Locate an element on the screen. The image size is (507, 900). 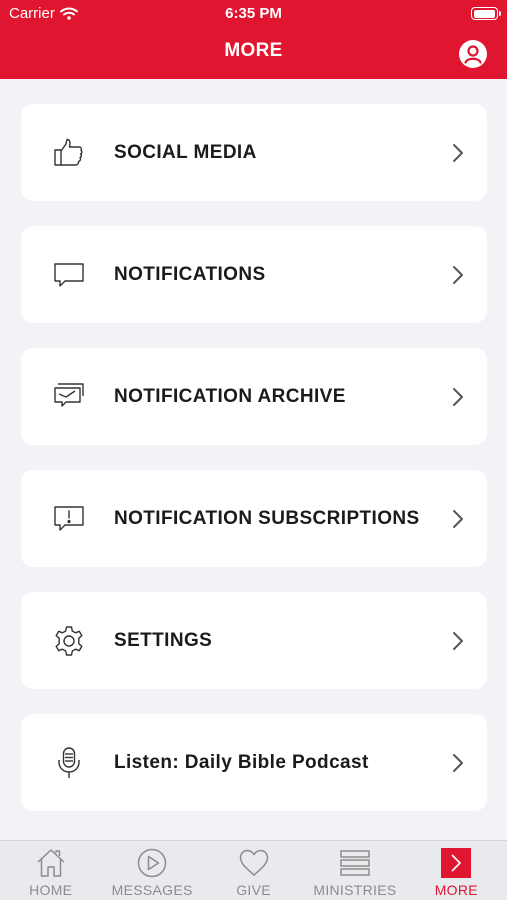
tab-messages: MESSAGES is located at coordinates (151, 870).